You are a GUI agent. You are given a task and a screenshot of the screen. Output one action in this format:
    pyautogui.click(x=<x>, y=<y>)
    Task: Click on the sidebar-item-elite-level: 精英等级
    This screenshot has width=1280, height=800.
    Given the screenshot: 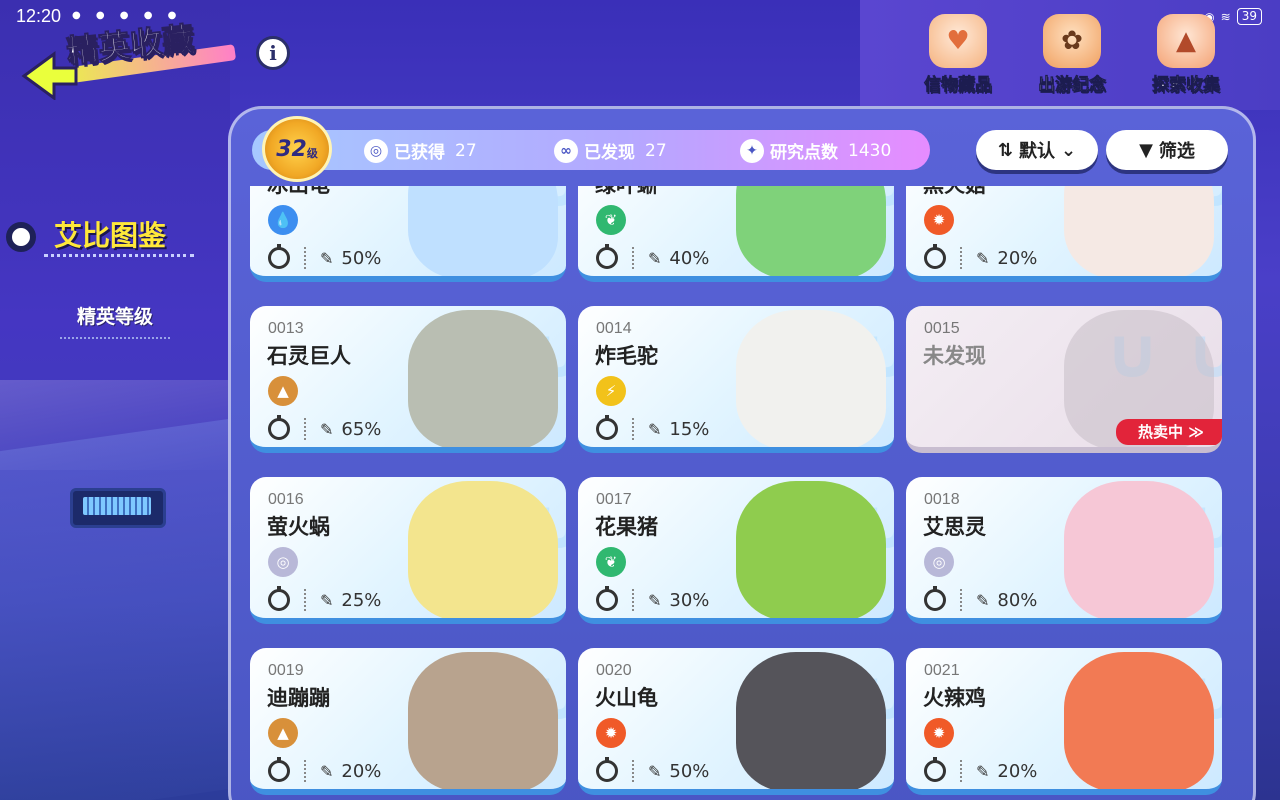 What is the action you would take?
    pyautogui.click(x=115, y=320)
    